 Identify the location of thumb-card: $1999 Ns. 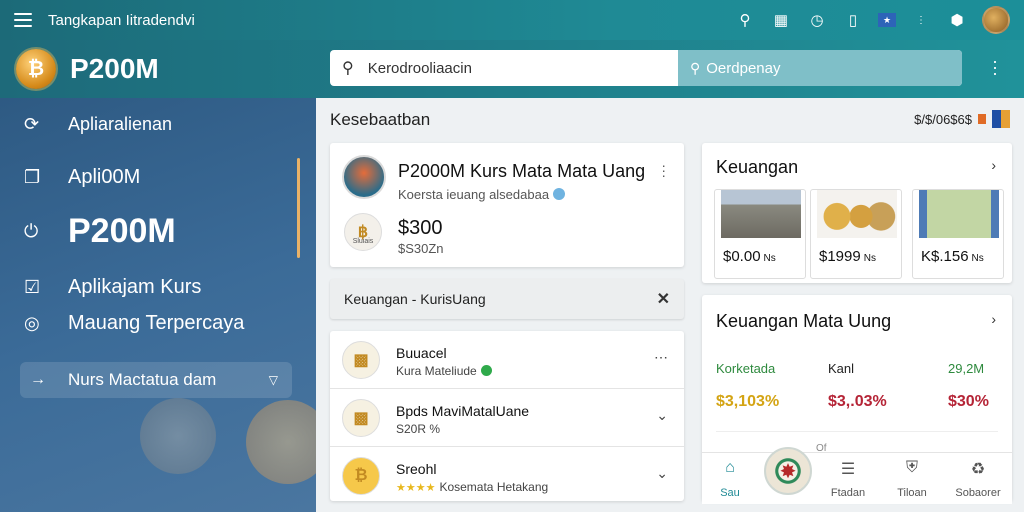
(856, 234).